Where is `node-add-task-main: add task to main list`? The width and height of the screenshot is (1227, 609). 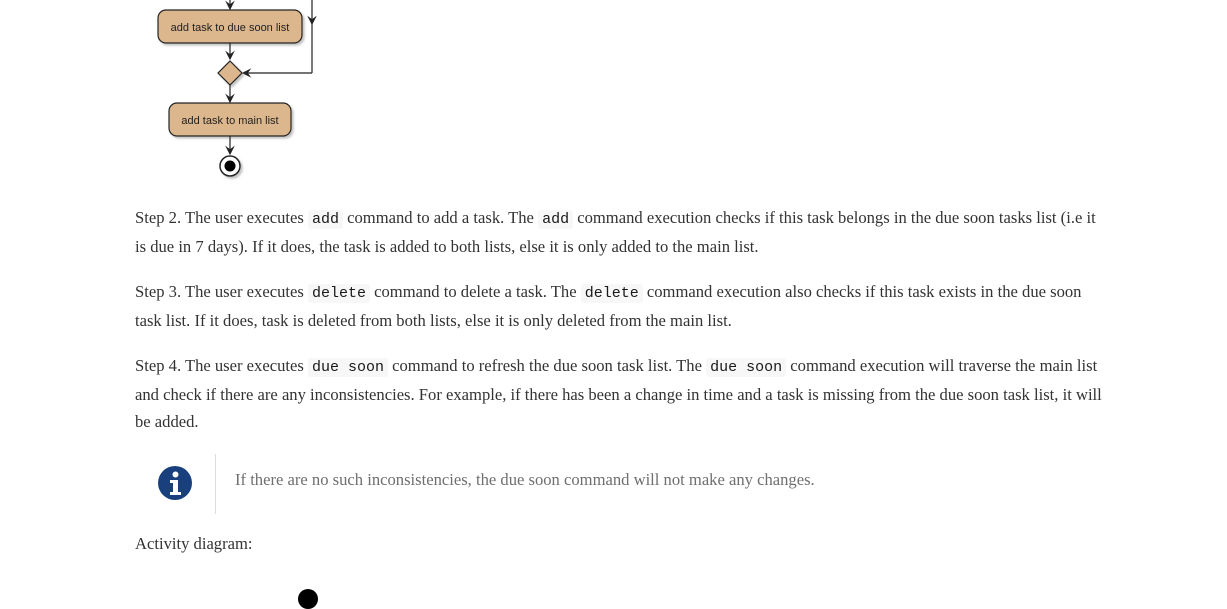
node-add-task-main: add task to main list is located at coordinates (230, 119).